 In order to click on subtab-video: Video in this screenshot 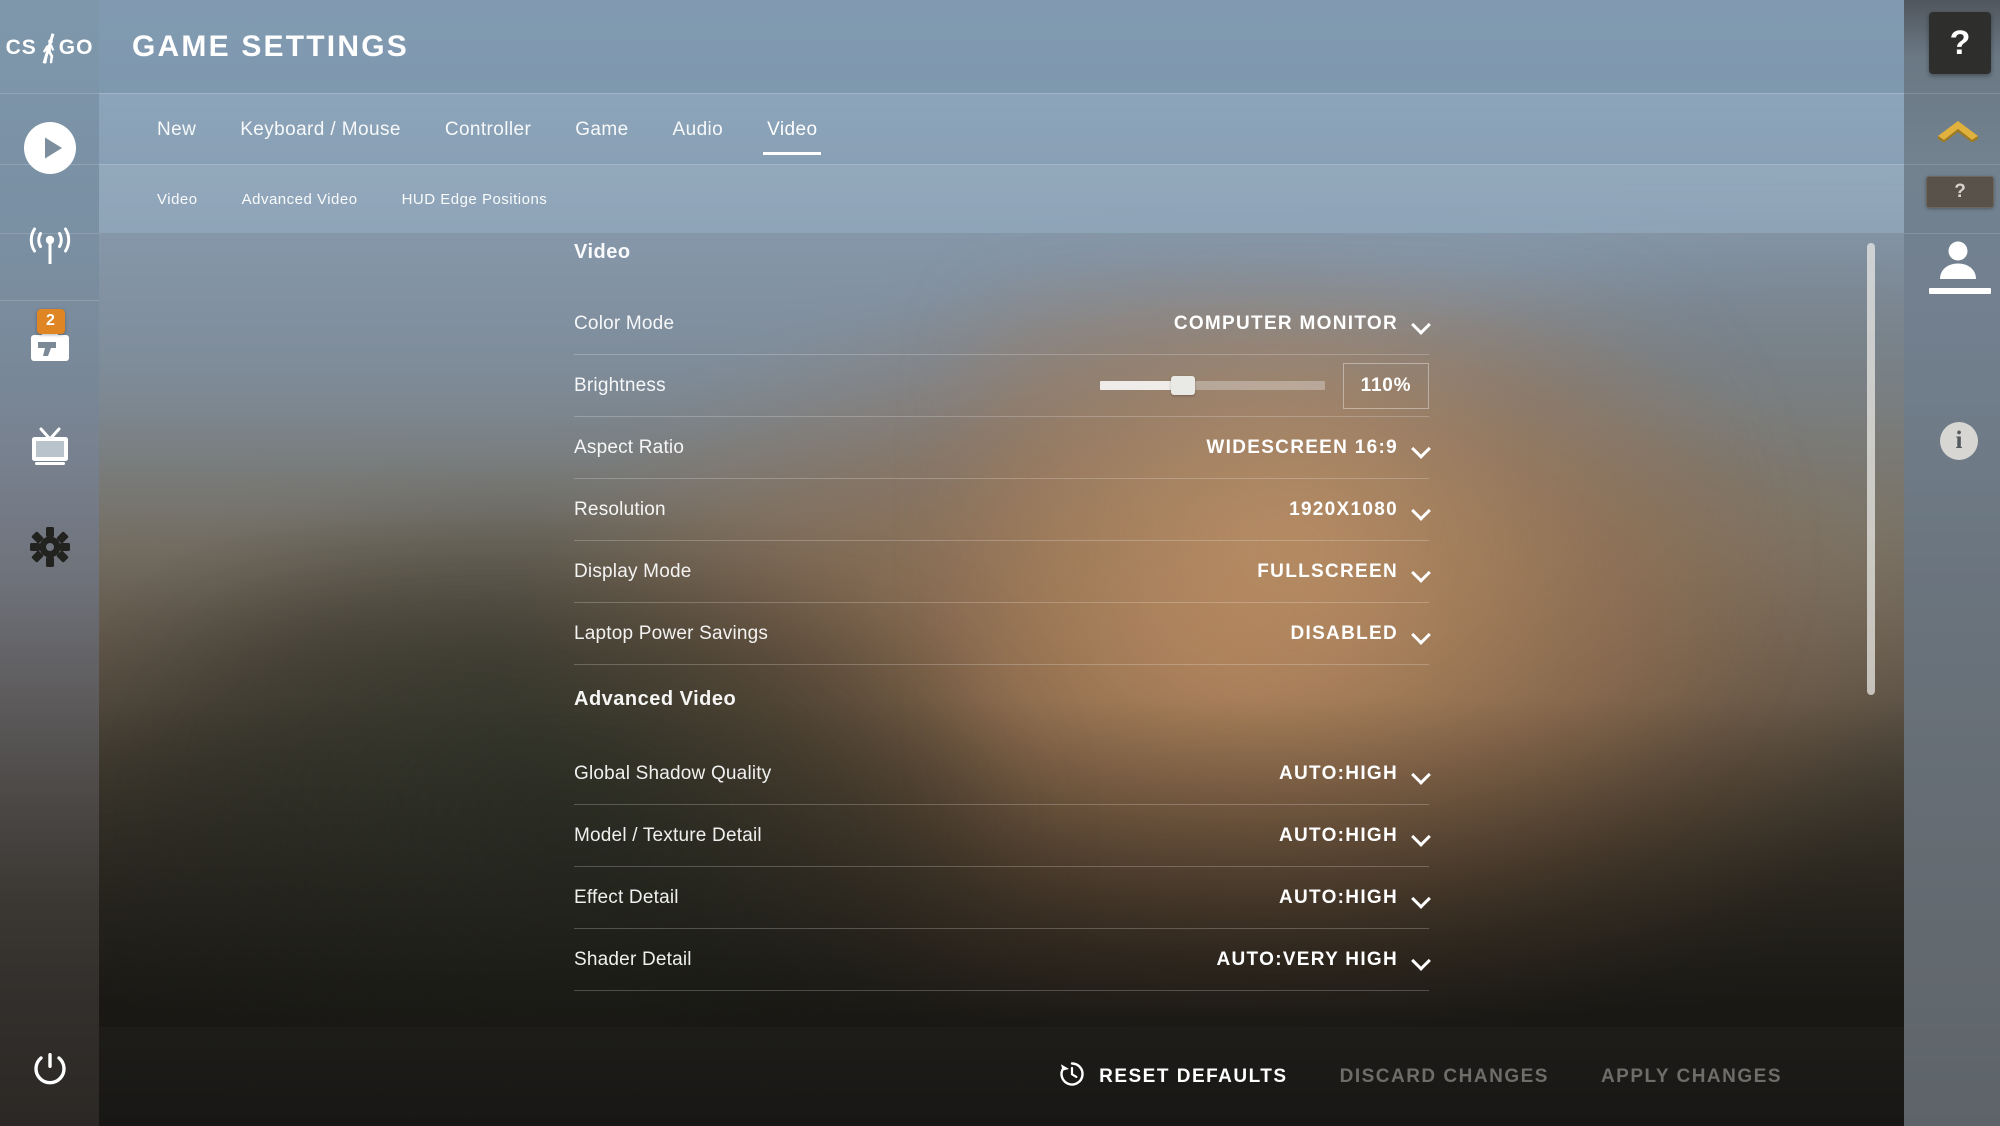, I will do `click(177, 199)`.